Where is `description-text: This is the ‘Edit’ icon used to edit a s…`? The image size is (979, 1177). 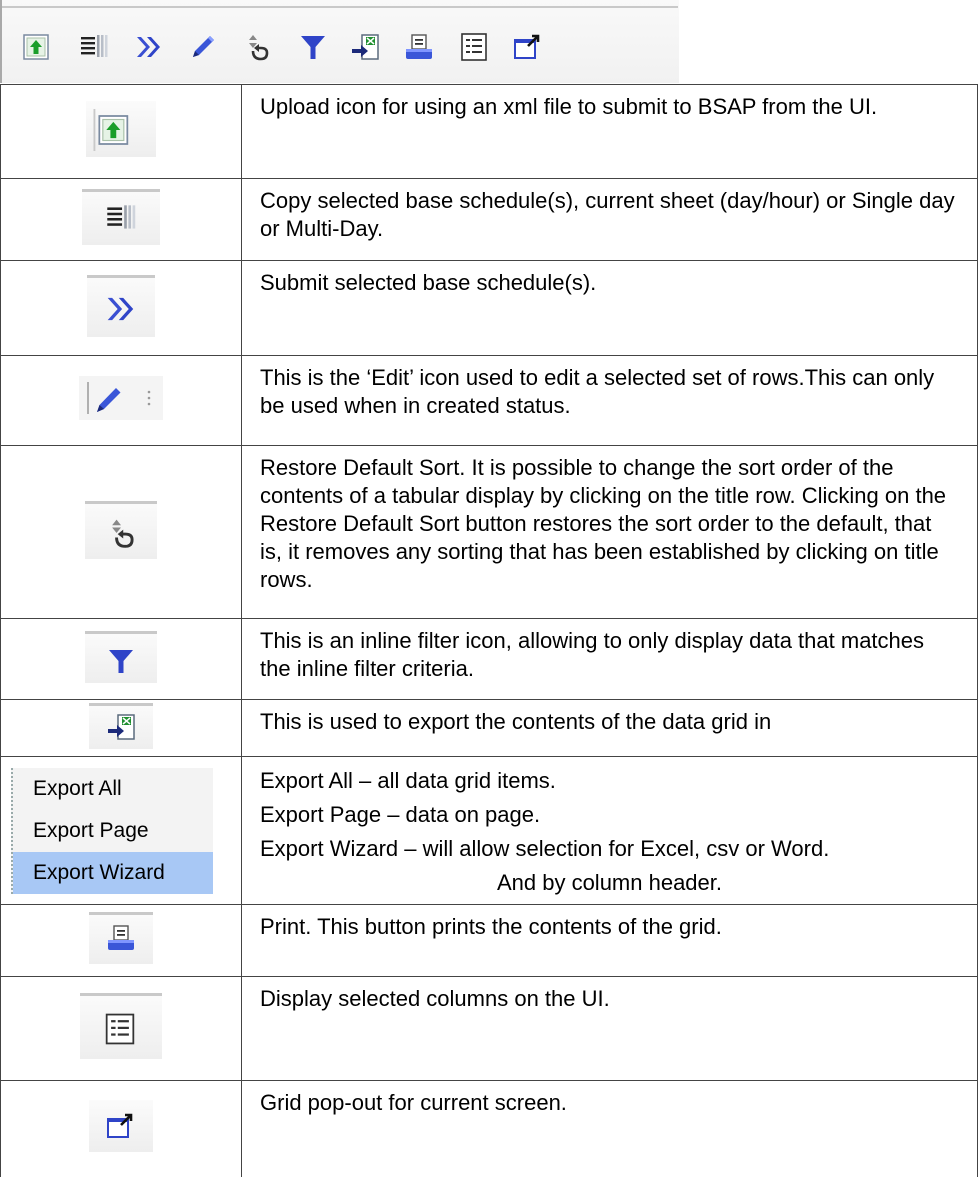 description-text: This is the ‘Edit’ icon used to edit a s… is located at coordinates (597, 391).